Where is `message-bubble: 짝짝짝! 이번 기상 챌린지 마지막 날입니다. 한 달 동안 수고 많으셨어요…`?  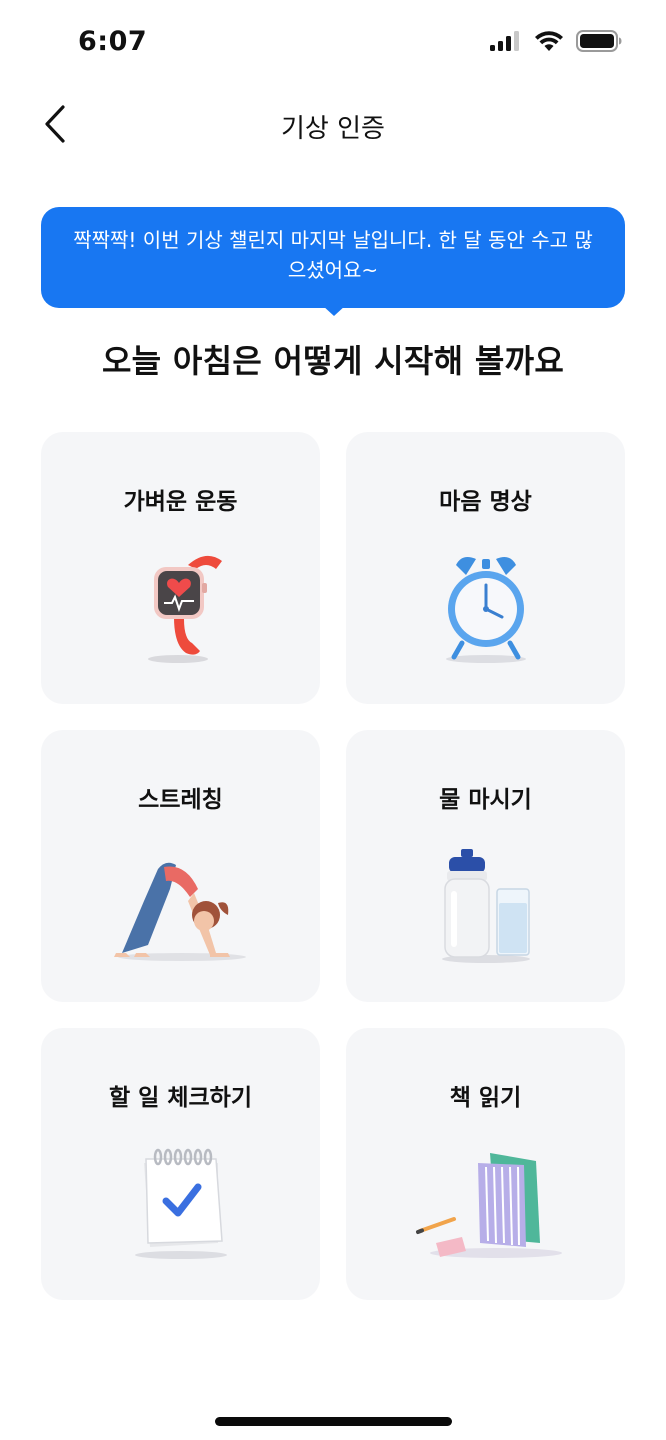
message-bubble: 짝짝짝! 이번 기상 챌린지 마지막 날입니다. 한 달 동안 수고 많으셨어요… is located at coordinates (333, 257).